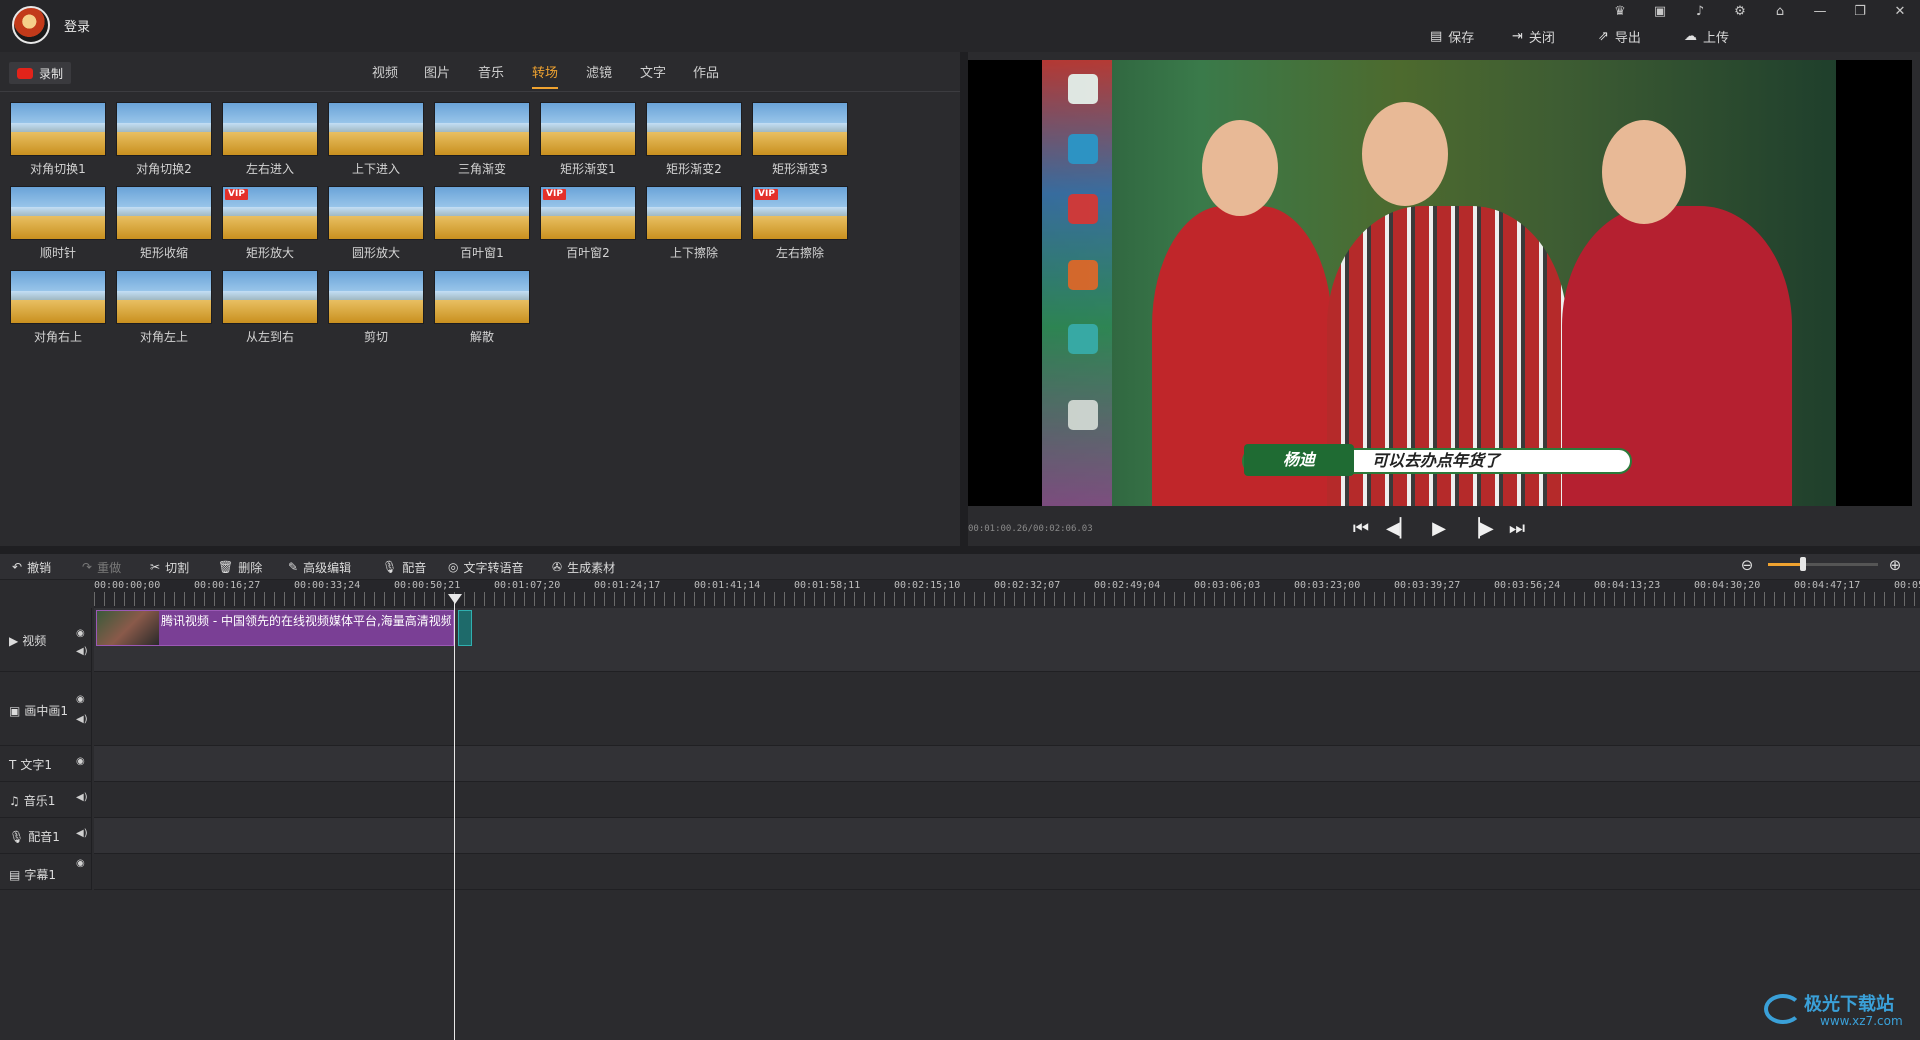 This screenshot has width=1920, height=1040. Describe the element at coordinates (1740, 12) in the screenshot. I see `gear-icon: ⚙` at that location.